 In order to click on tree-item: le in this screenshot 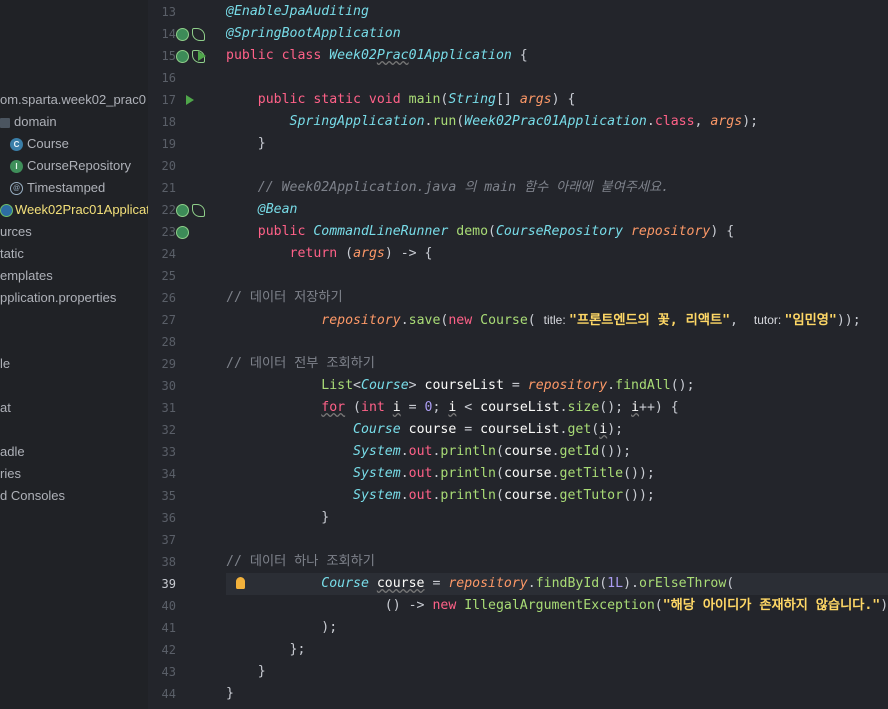, I will do `click(5, 364)`.